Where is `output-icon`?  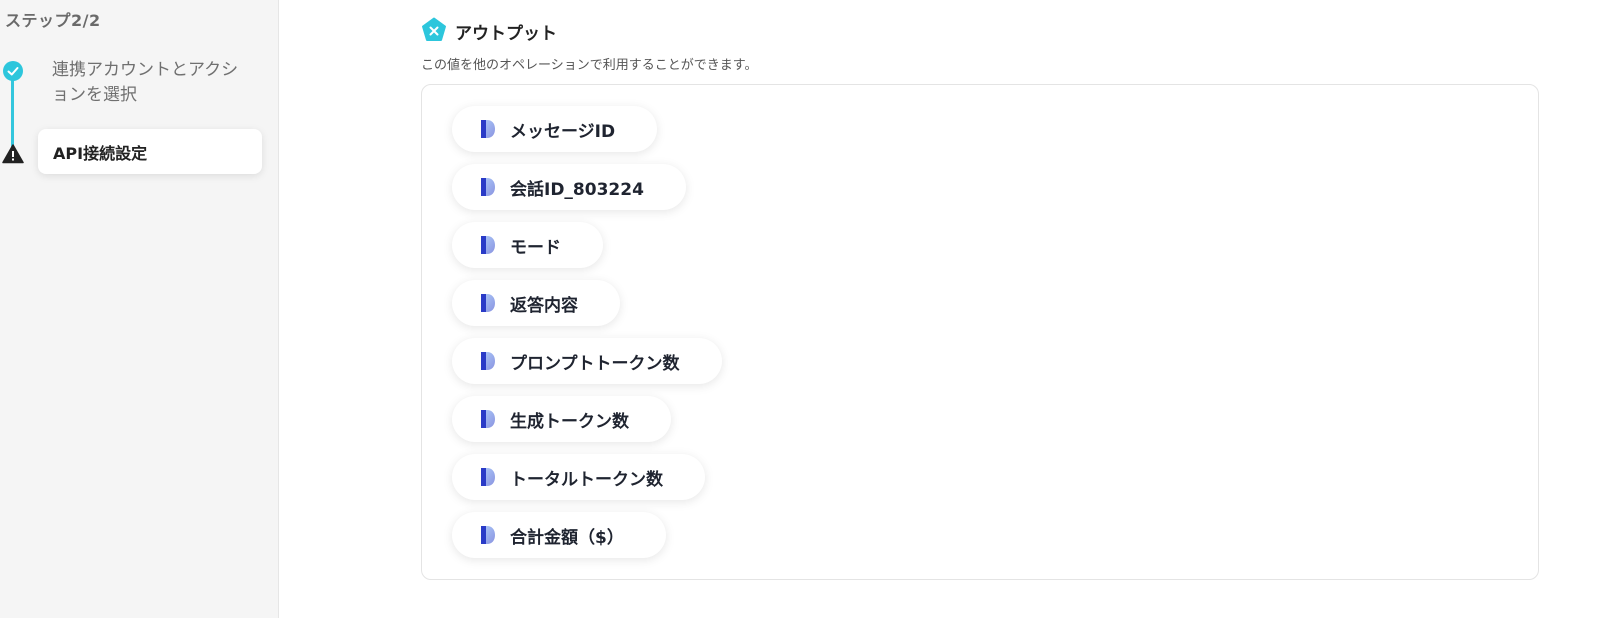
output-icon is located at coordinates (434, 30).